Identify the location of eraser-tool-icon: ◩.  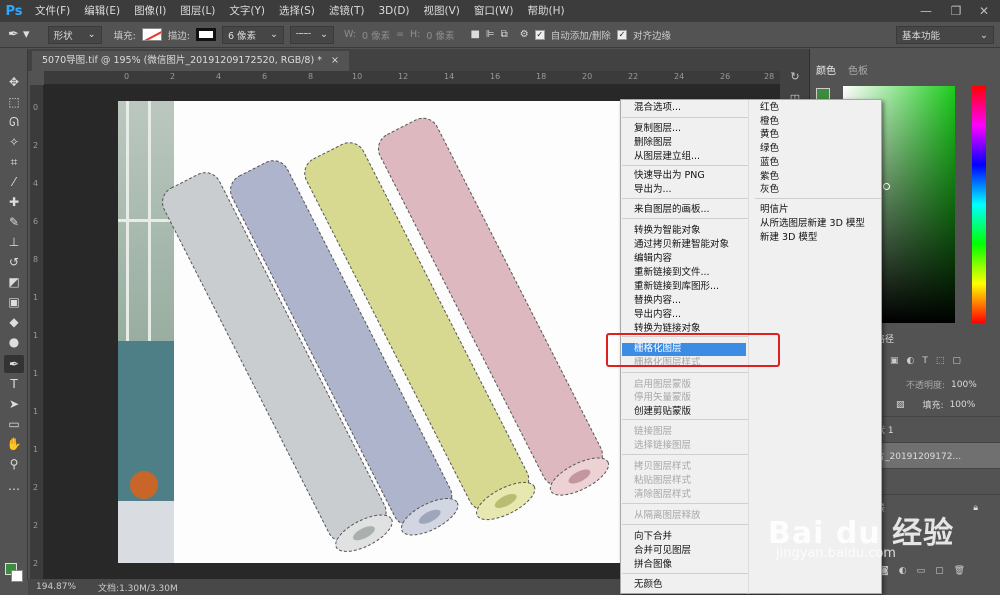
(14, 282).